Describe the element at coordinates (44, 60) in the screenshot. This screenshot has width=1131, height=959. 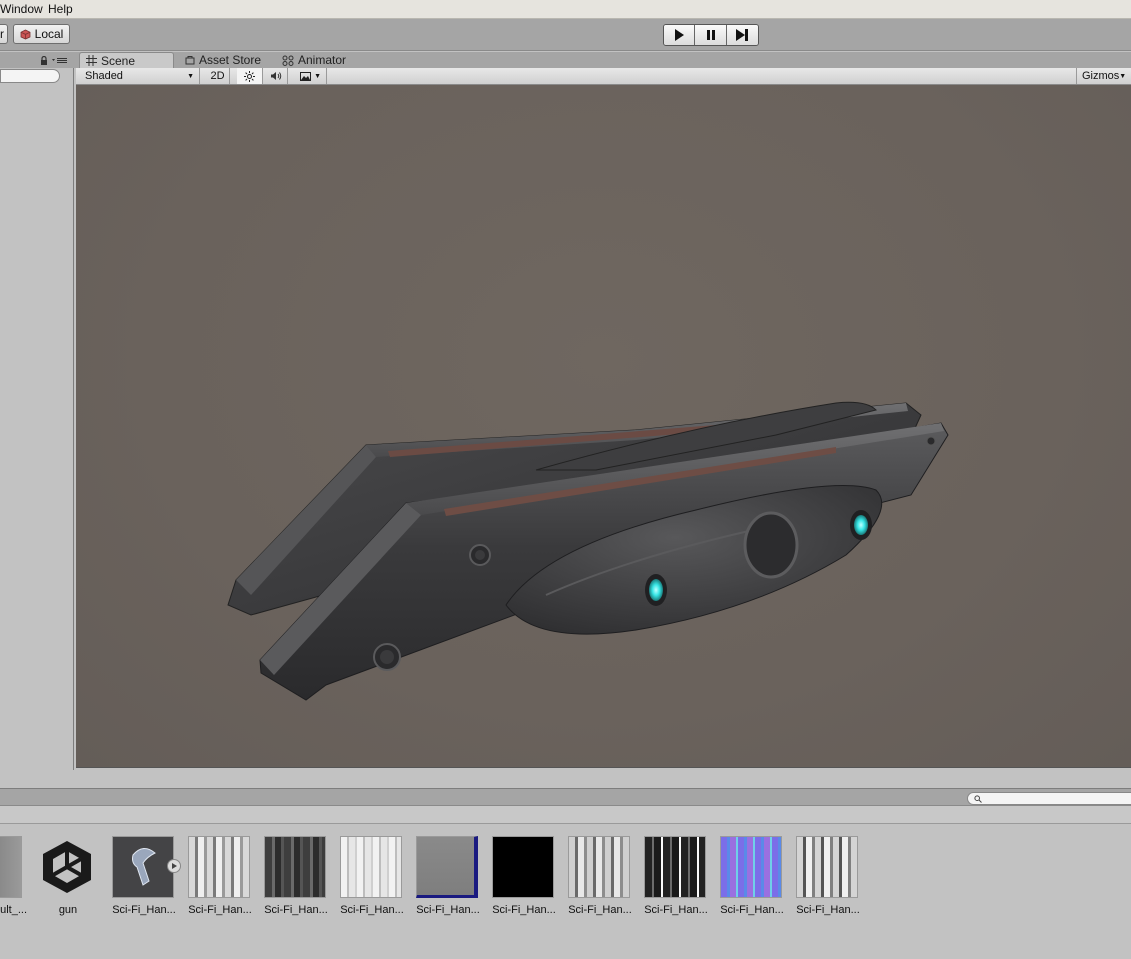
I see `lock-icon` at that location.